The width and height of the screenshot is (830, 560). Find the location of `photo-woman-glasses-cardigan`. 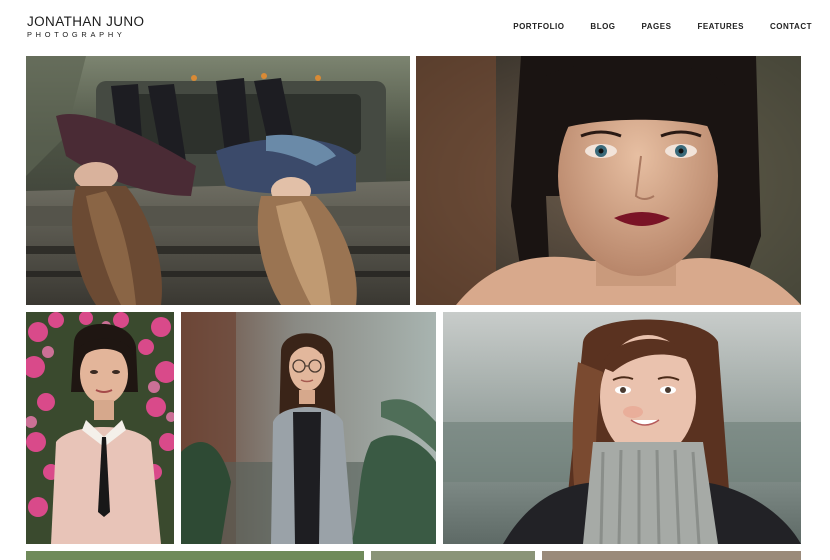

photo-woman-glasses-cardigan is located at coordinates (308, 428).